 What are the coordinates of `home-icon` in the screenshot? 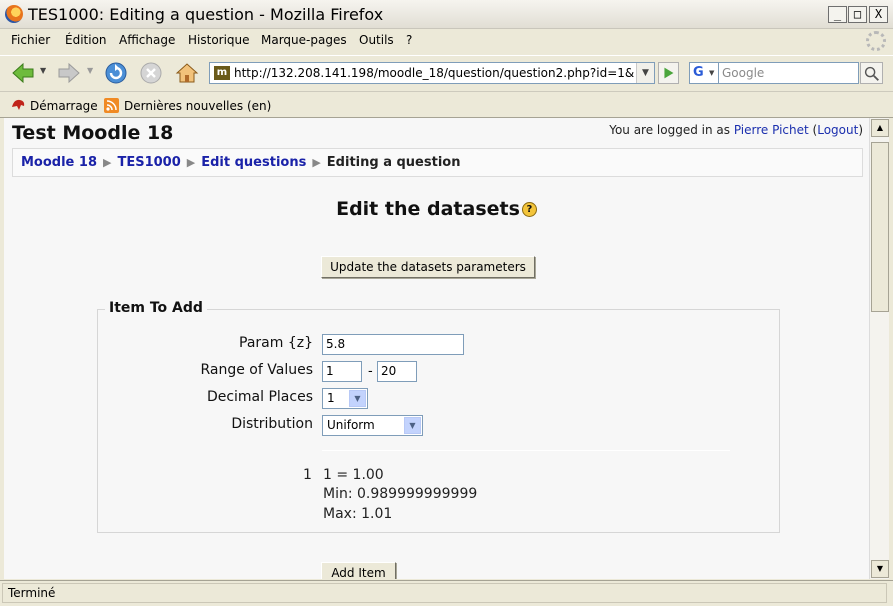 It's located at (187, 73).